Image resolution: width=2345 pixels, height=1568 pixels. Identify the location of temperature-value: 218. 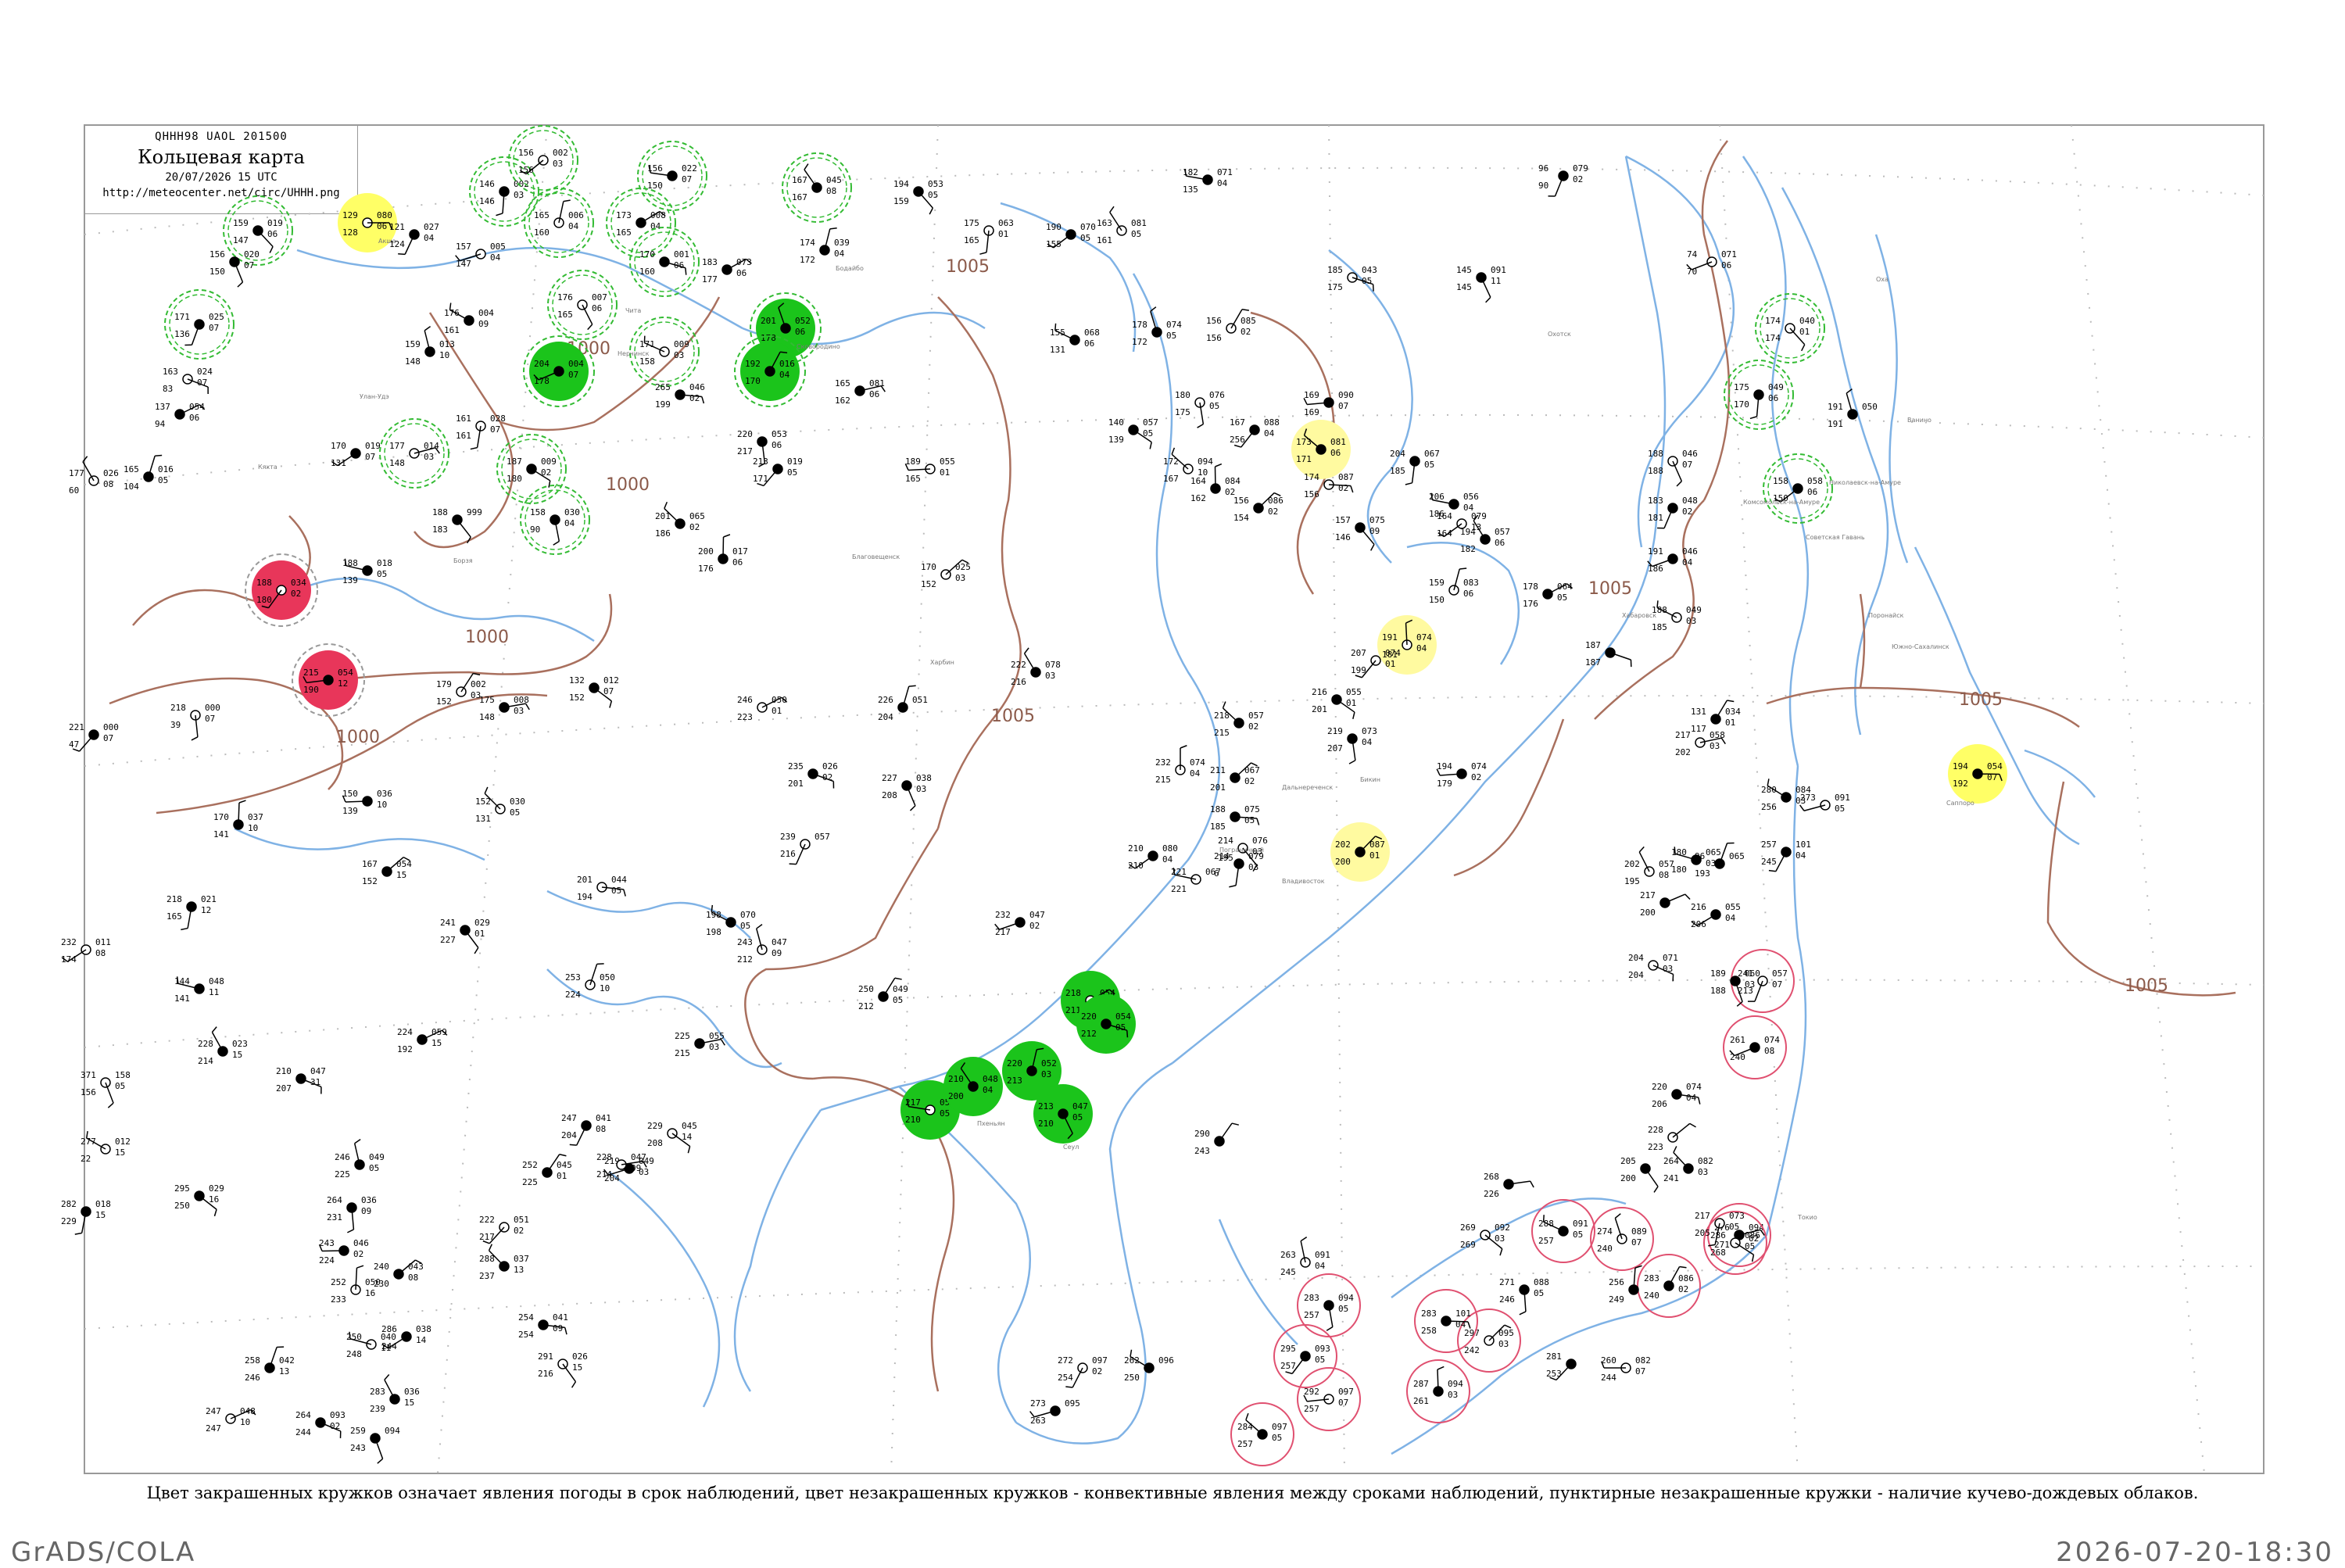
(1222, 716).